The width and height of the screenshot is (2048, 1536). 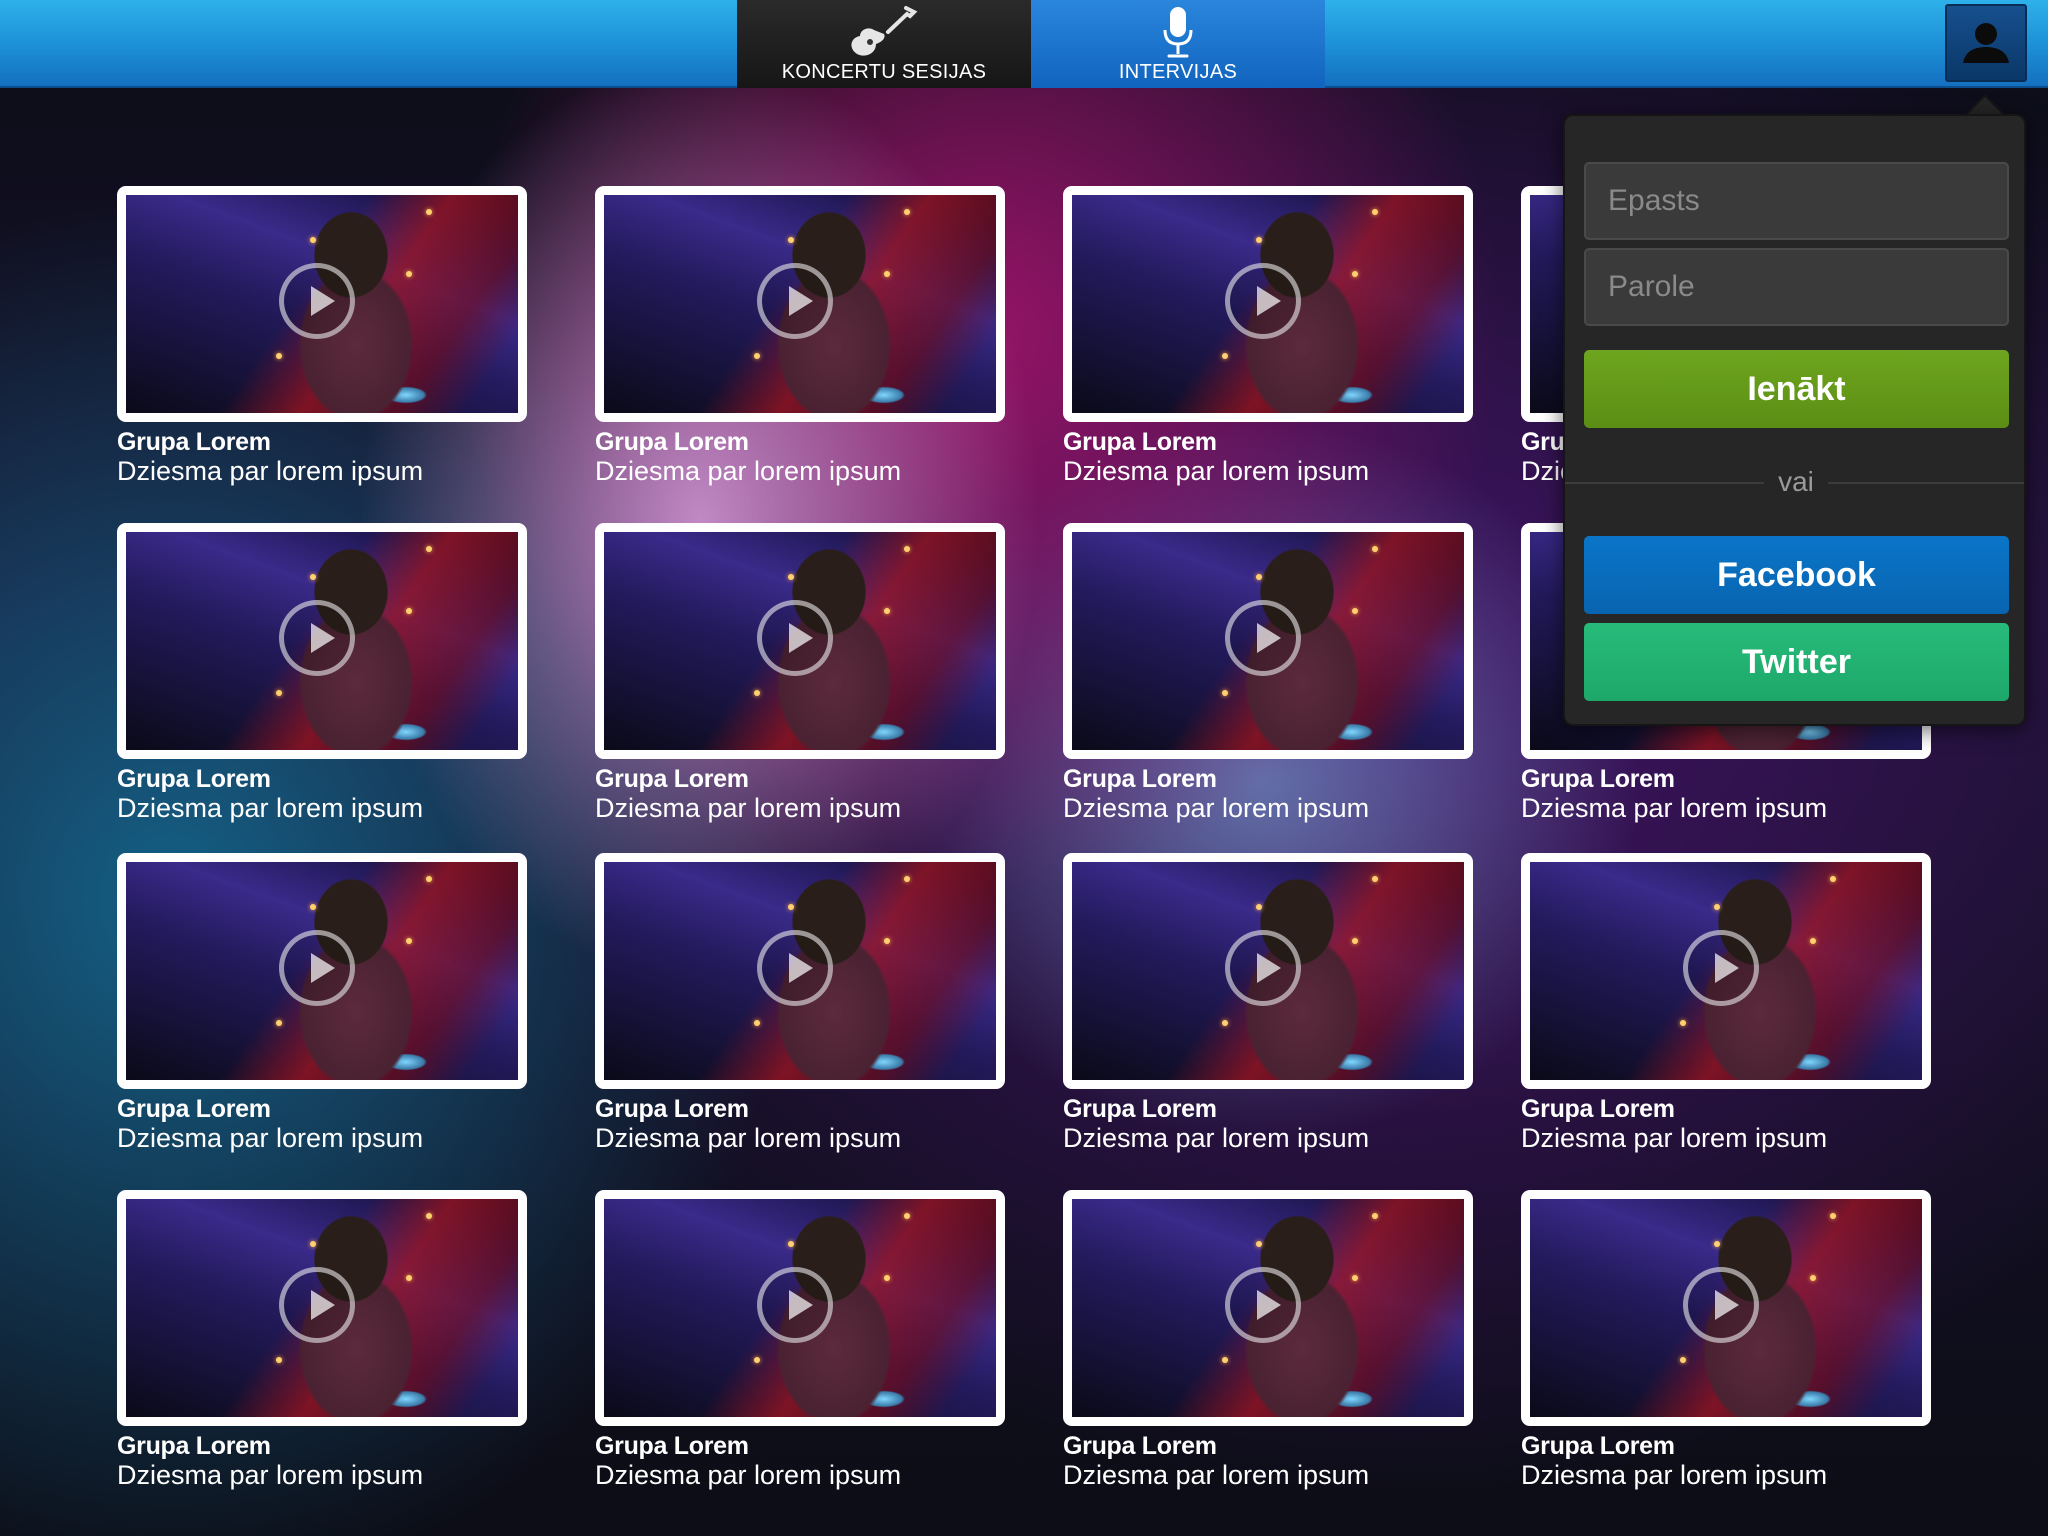 What do you see at coordinates (1796, 662) in the screenshot?
I see `twitter-login-button: Twitter` at bounding box center [1796, 662].